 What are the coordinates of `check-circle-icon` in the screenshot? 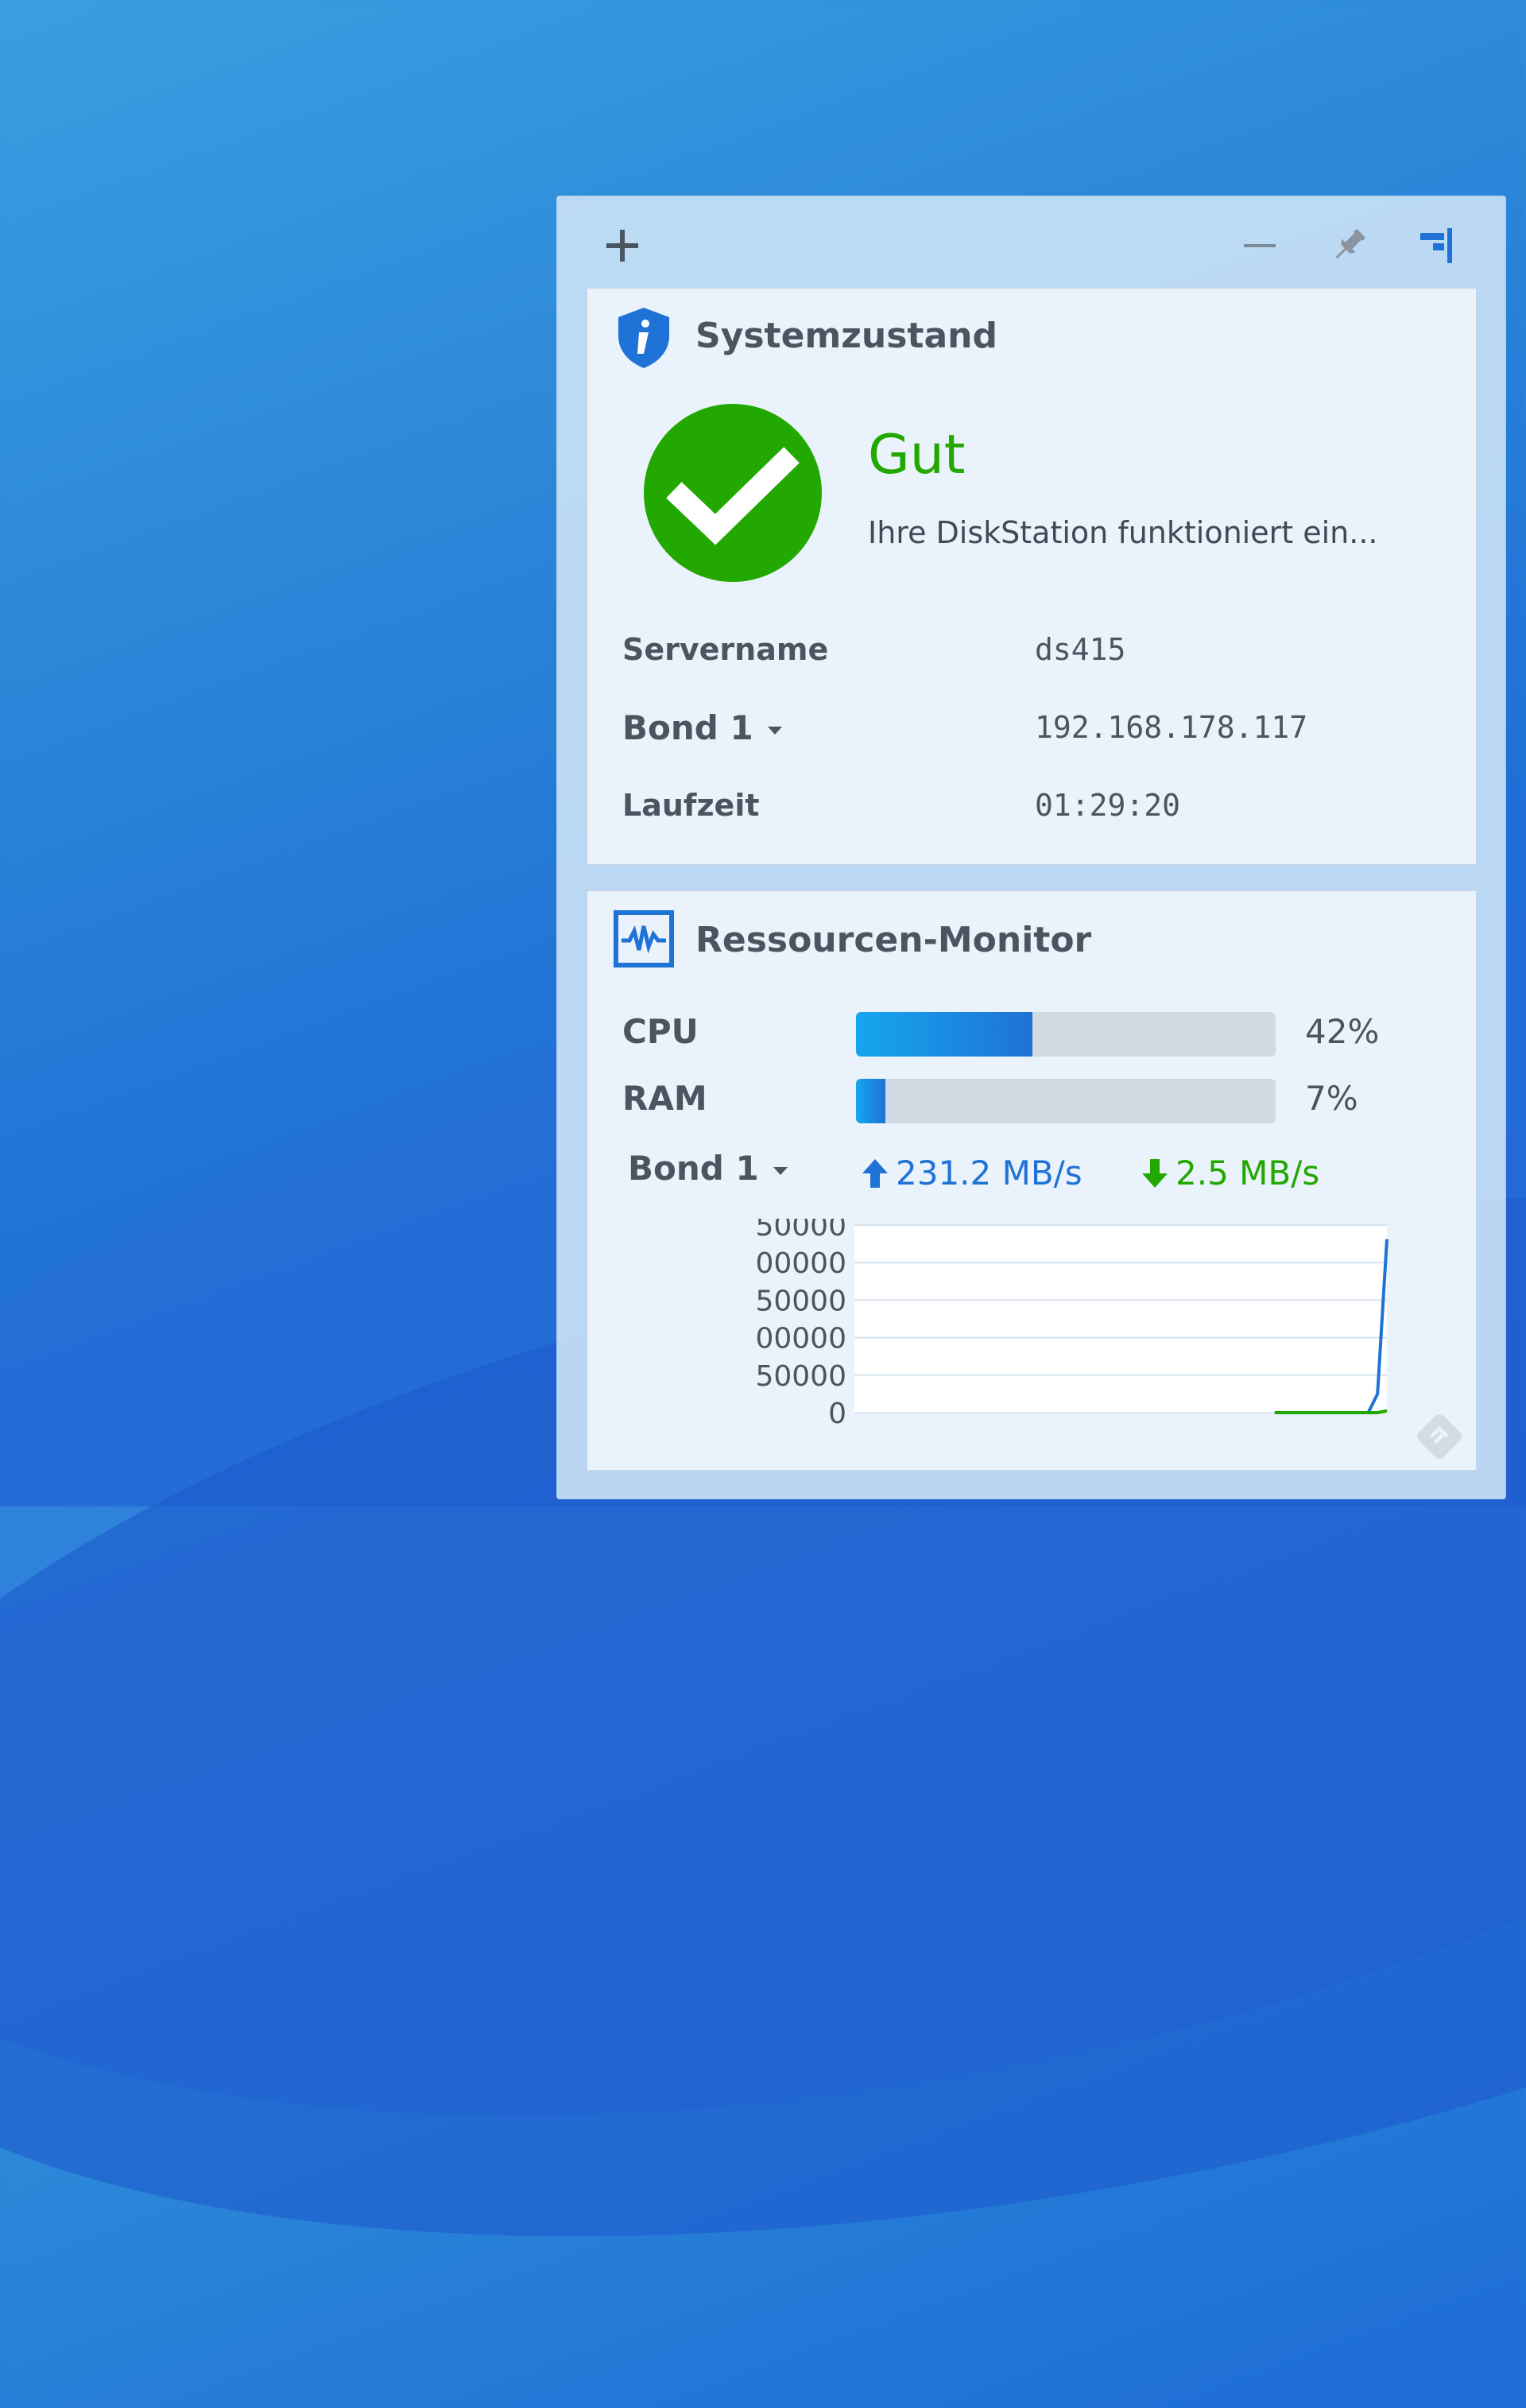 It's located at (733, 493).